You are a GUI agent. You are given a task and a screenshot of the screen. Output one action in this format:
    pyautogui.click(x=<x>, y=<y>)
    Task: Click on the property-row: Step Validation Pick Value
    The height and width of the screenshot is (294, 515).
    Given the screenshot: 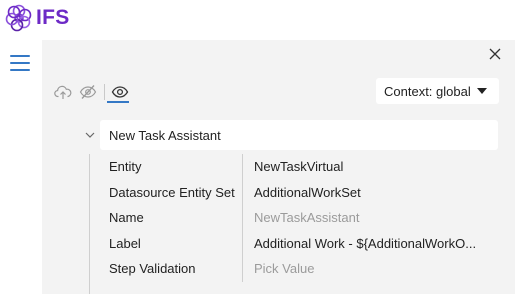 What is the action you would take?
    pyautogui.click(x=299, y=269)
    